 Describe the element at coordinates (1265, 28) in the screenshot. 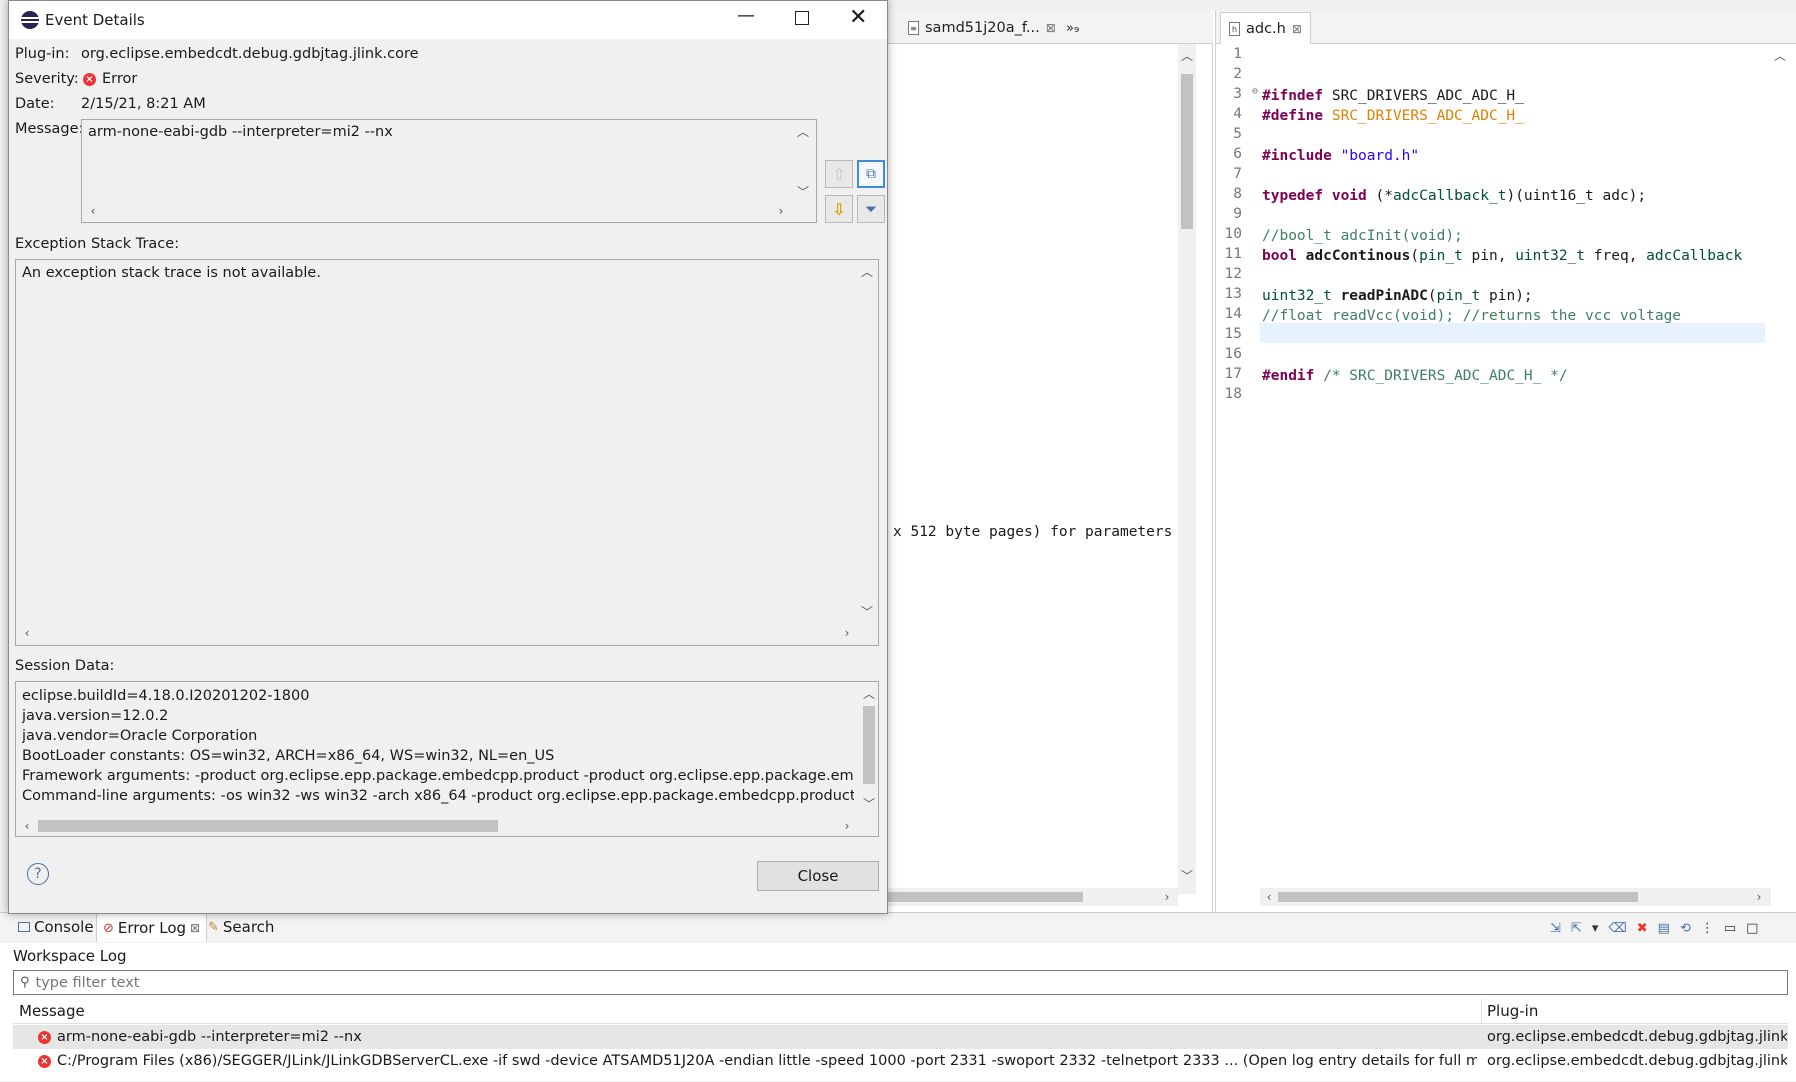

I see `tab-adc-h: h adc.h ⊠` at that location.